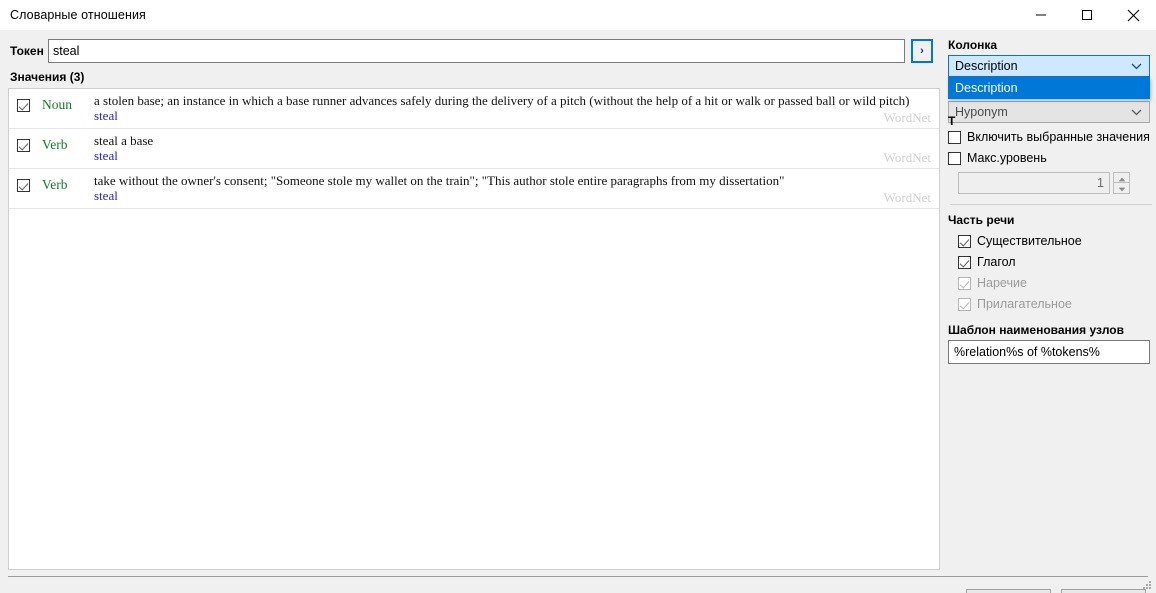 The width and height of the screenshot is (1156, 593). Describe the element at coordinates (47, 77) in the screenshot. I see `values-header: Значения (3)` at that location.